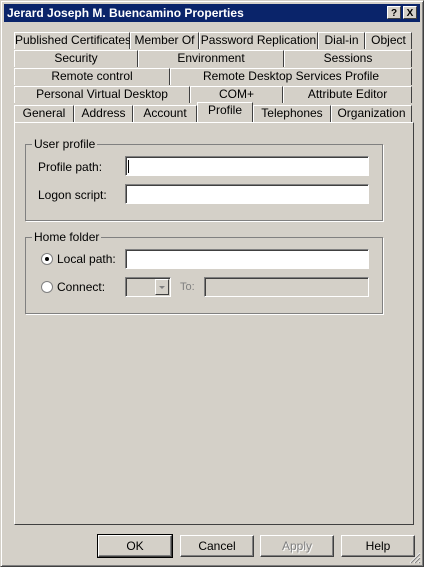 The height and width of the screenshot is (567, 424). Describe the element at coordinates (347, 94) in the screenshot. I see `tab-attribute-editor: Attribute Editor` at that location.